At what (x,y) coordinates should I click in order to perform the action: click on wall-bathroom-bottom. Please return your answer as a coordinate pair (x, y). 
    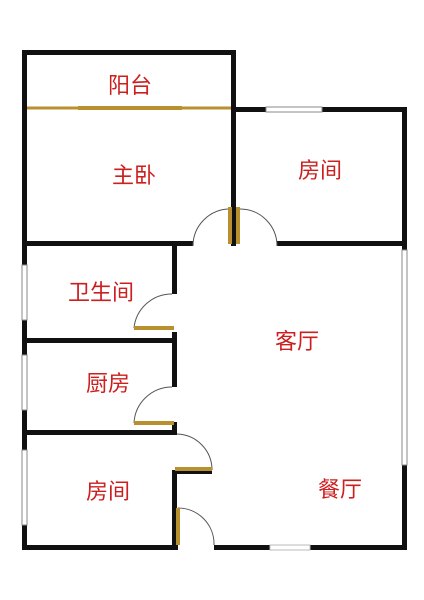
    Looking at the image, I should click on (99, 340).